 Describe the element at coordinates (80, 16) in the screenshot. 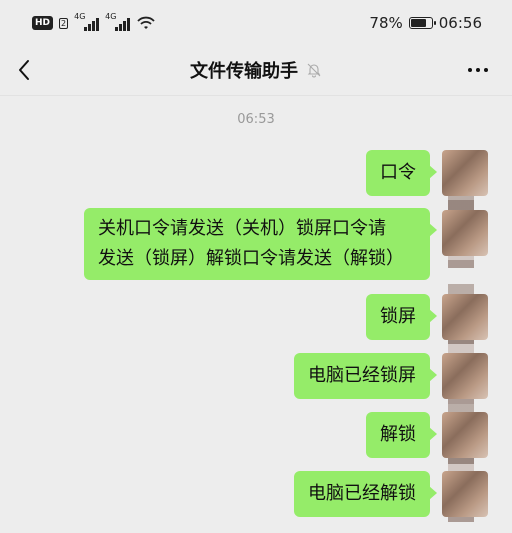

I see `signal-network-label: 4G` at that location.